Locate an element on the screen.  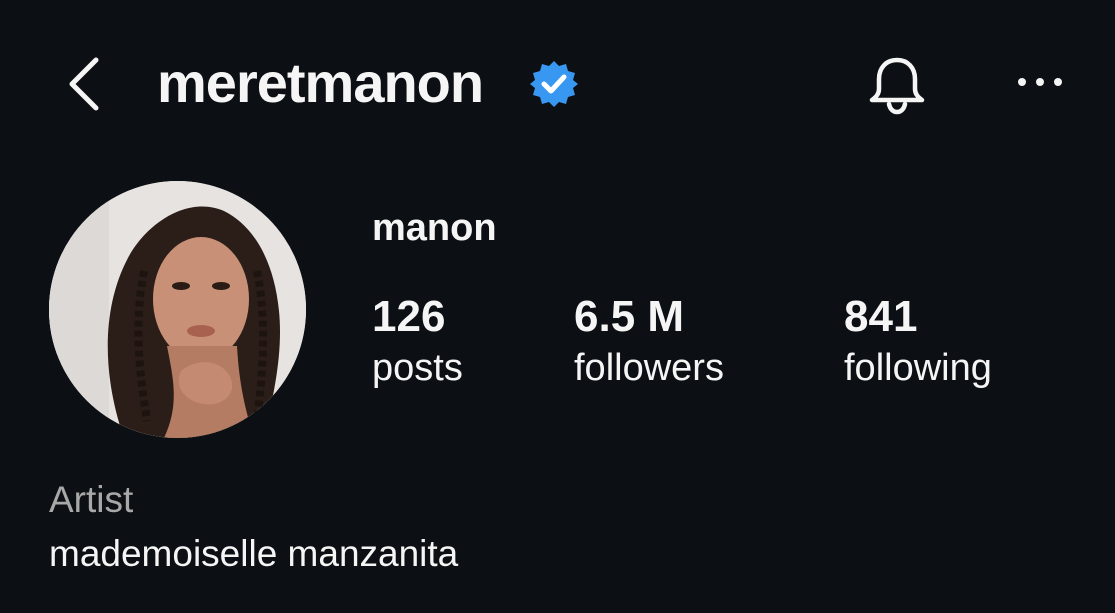
chevron-left-icon is located at coordinates (84, 84).